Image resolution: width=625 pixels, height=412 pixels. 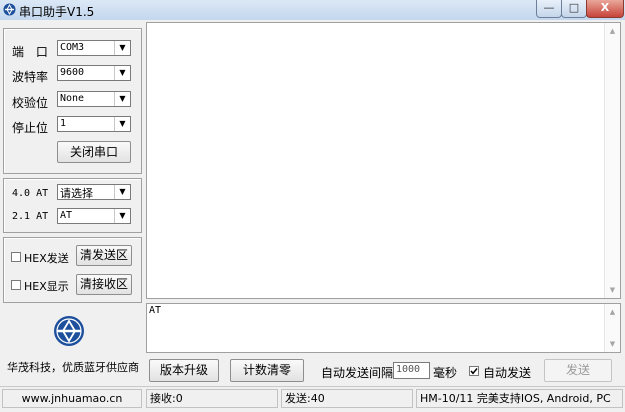 What do you see at coordinates (46, 258) in the screenshot?
I see `hex-send-label: HEX发送` at bounding box center [46, 258].